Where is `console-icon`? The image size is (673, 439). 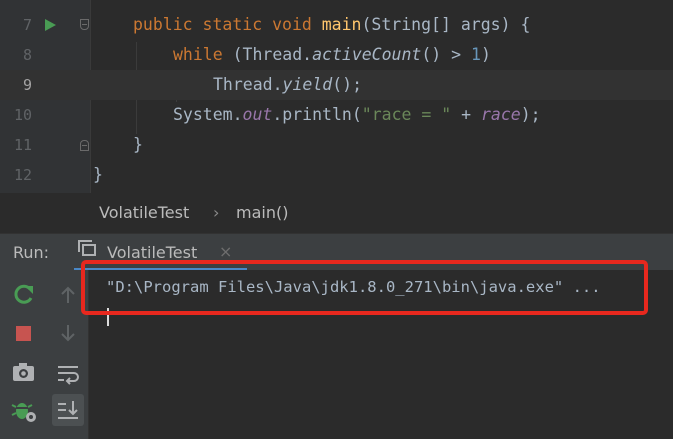 console-icon is located at coordinates (87, 248).